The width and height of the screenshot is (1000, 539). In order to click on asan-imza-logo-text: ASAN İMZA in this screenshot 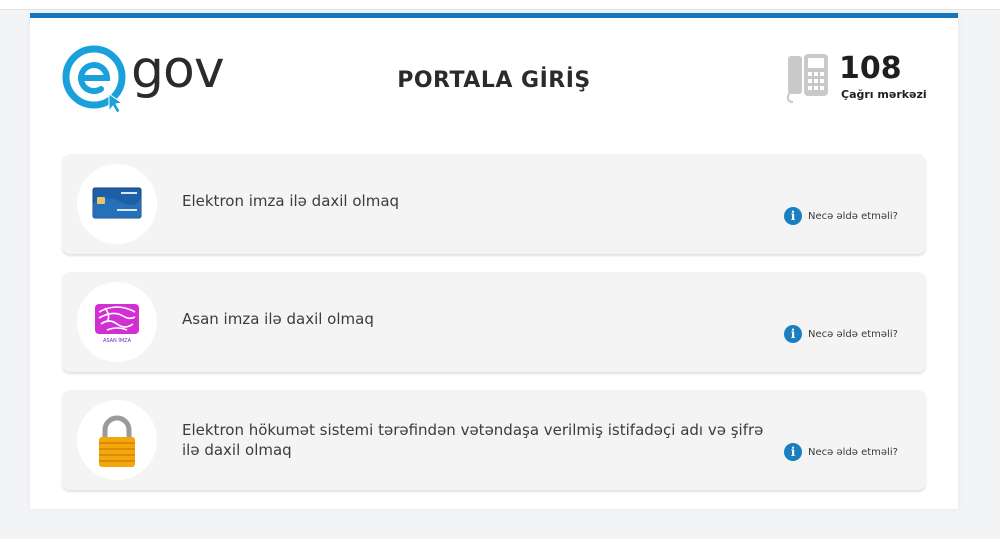, I will do `click(117, 340)`.